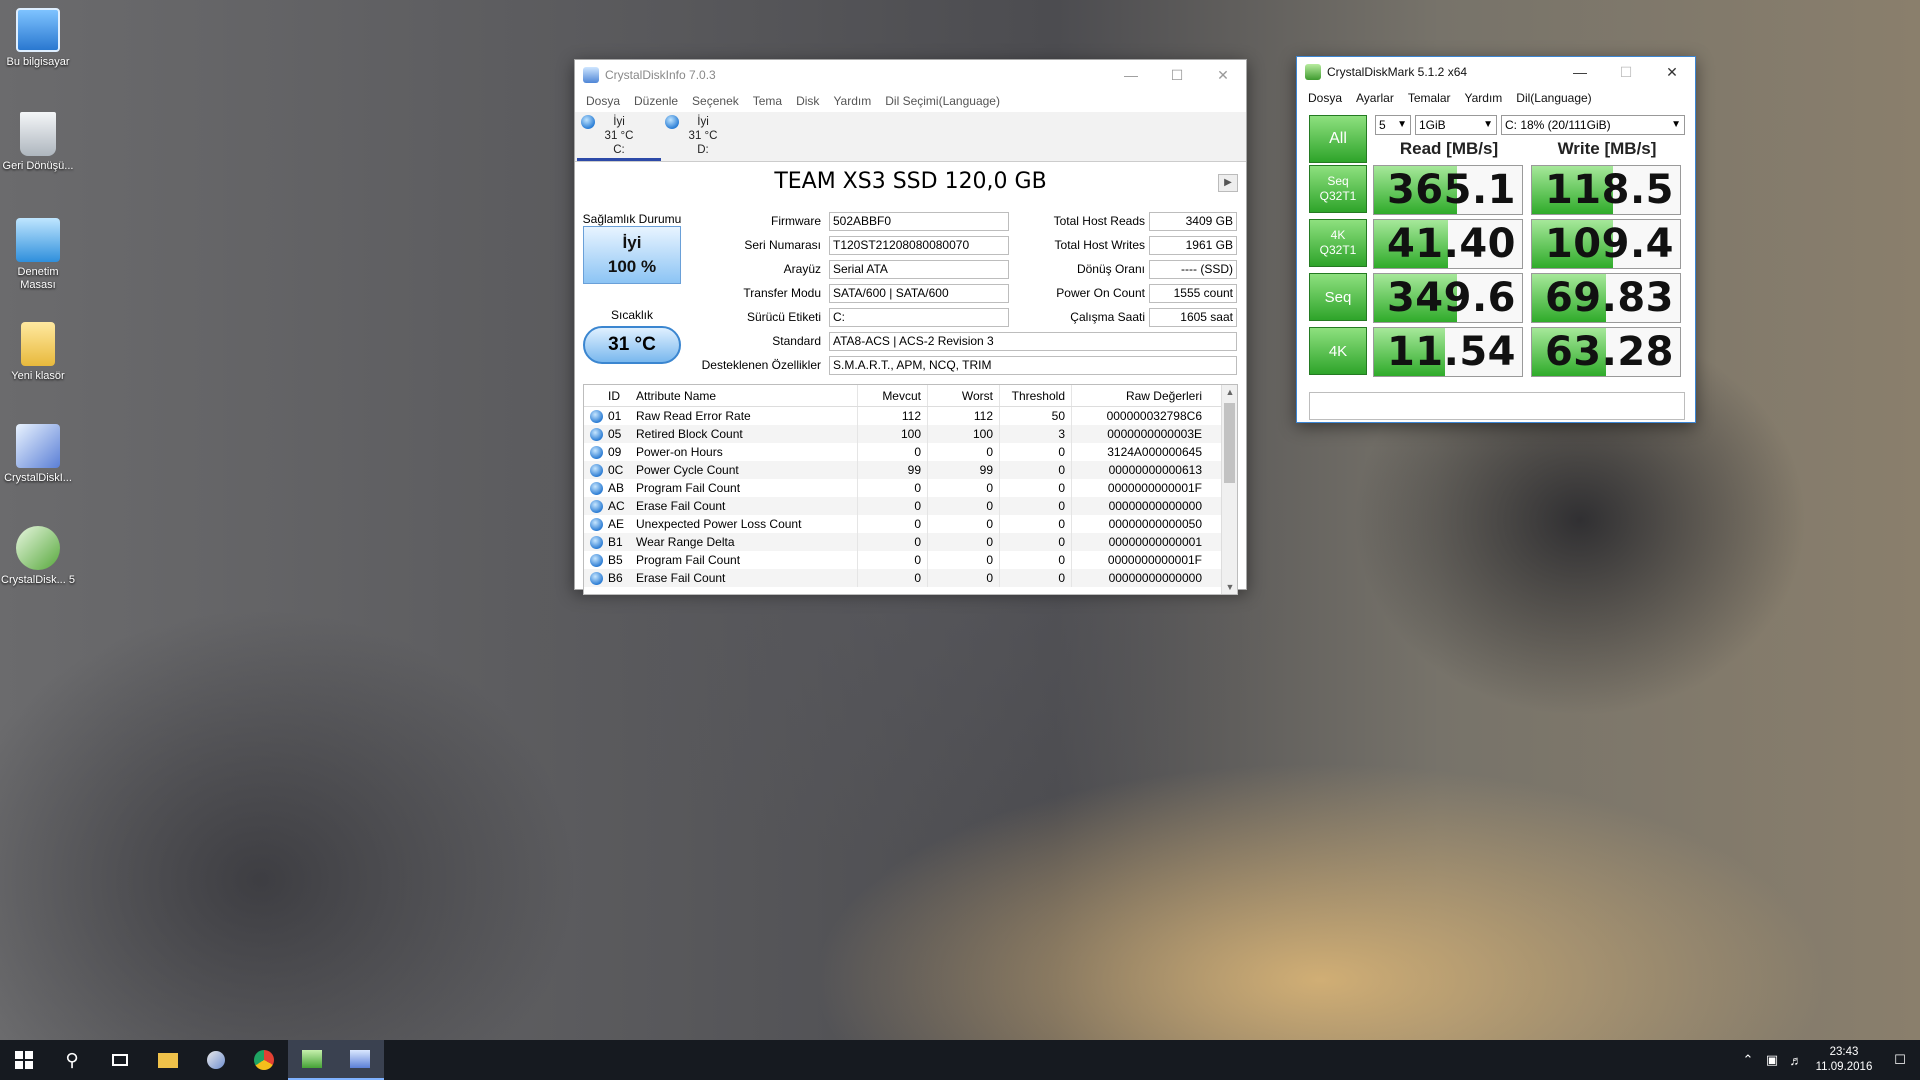 The image size is (1920, 1080). I want to click on table-row: 0C Power Cycle Count 99 99 0 00000000000613, so click(910, 470).